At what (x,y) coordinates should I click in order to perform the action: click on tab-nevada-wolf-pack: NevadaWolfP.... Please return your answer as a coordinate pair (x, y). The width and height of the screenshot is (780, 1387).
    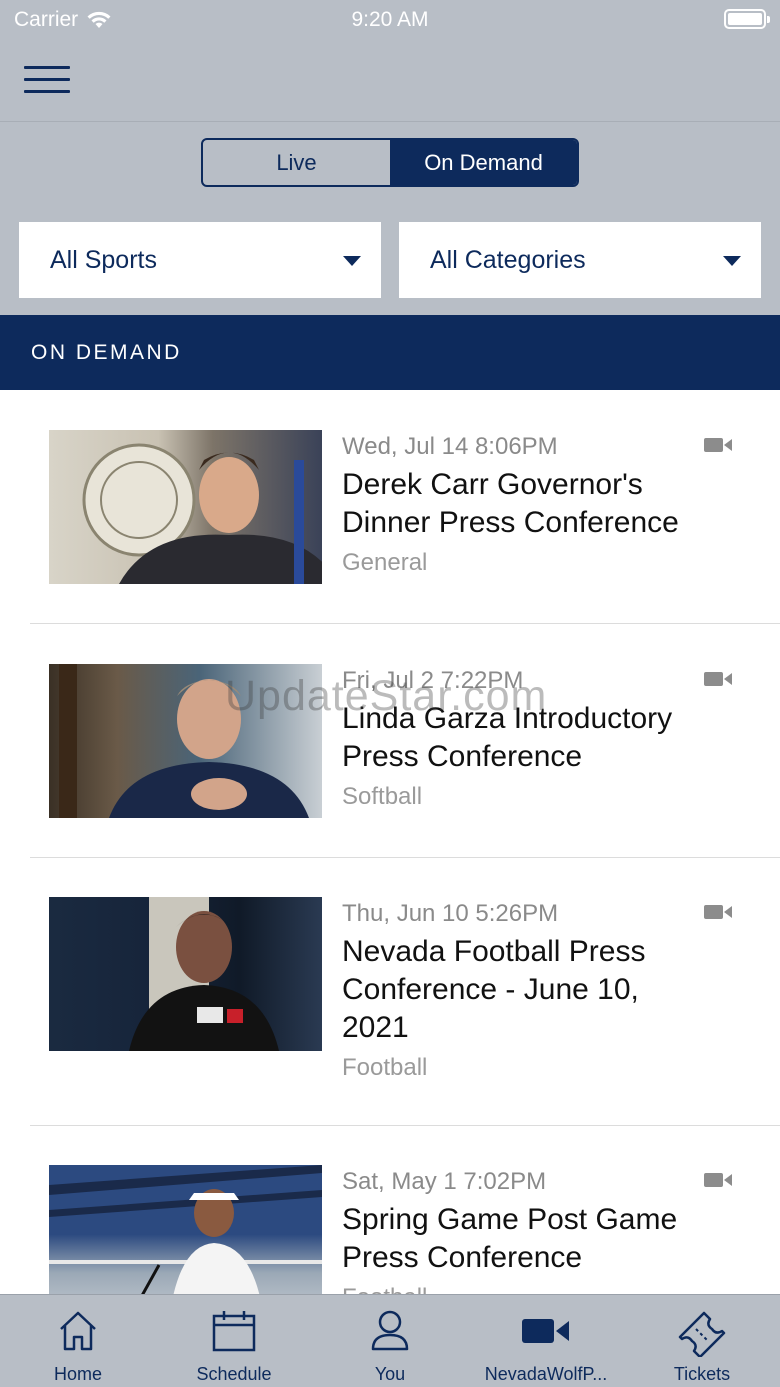
    Looking at the image, I should click on (546, 1341).